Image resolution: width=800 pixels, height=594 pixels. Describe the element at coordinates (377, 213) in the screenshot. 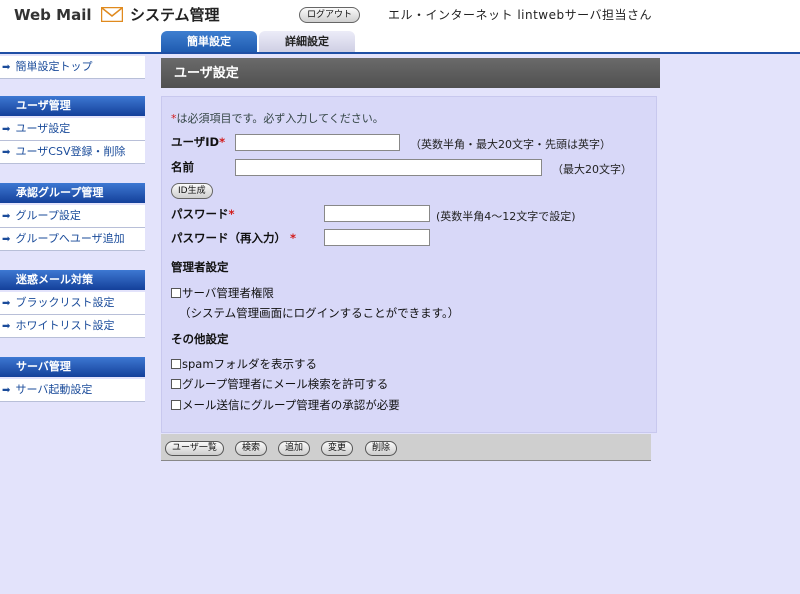

I see `password-input` at that location.